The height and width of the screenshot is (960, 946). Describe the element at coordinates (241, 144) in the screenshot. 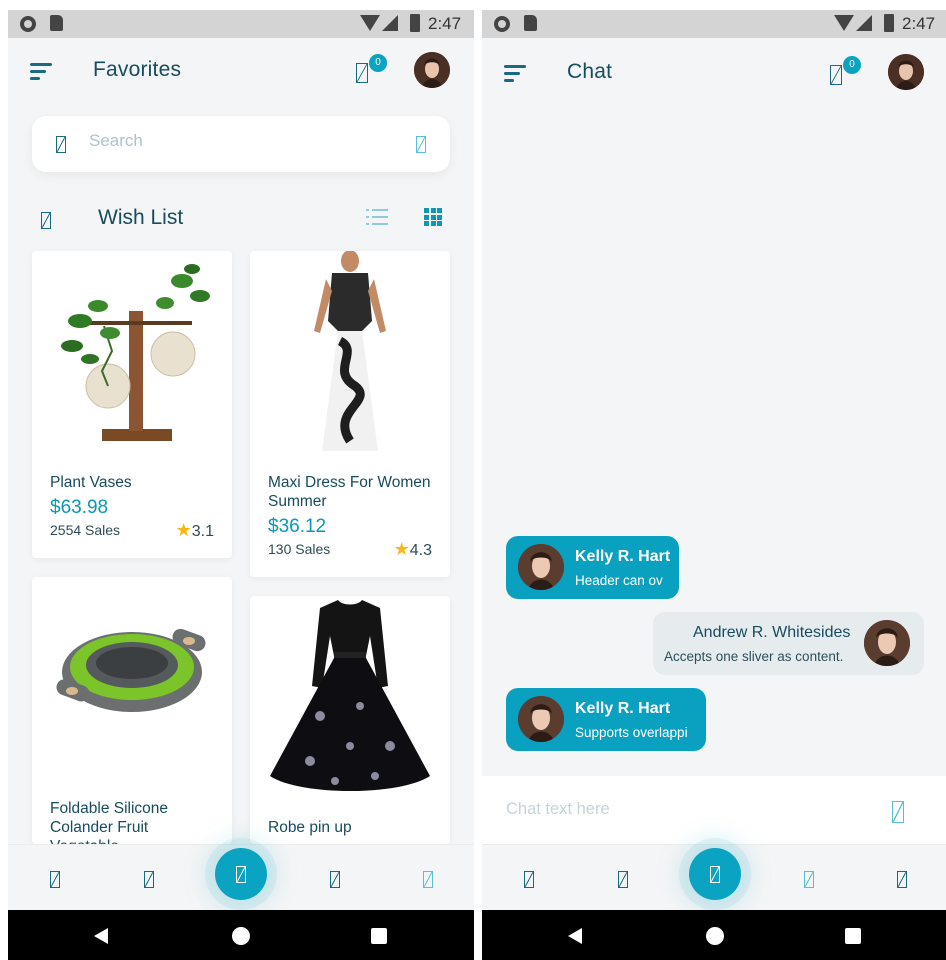

I see `search-bar: Search` at that location.